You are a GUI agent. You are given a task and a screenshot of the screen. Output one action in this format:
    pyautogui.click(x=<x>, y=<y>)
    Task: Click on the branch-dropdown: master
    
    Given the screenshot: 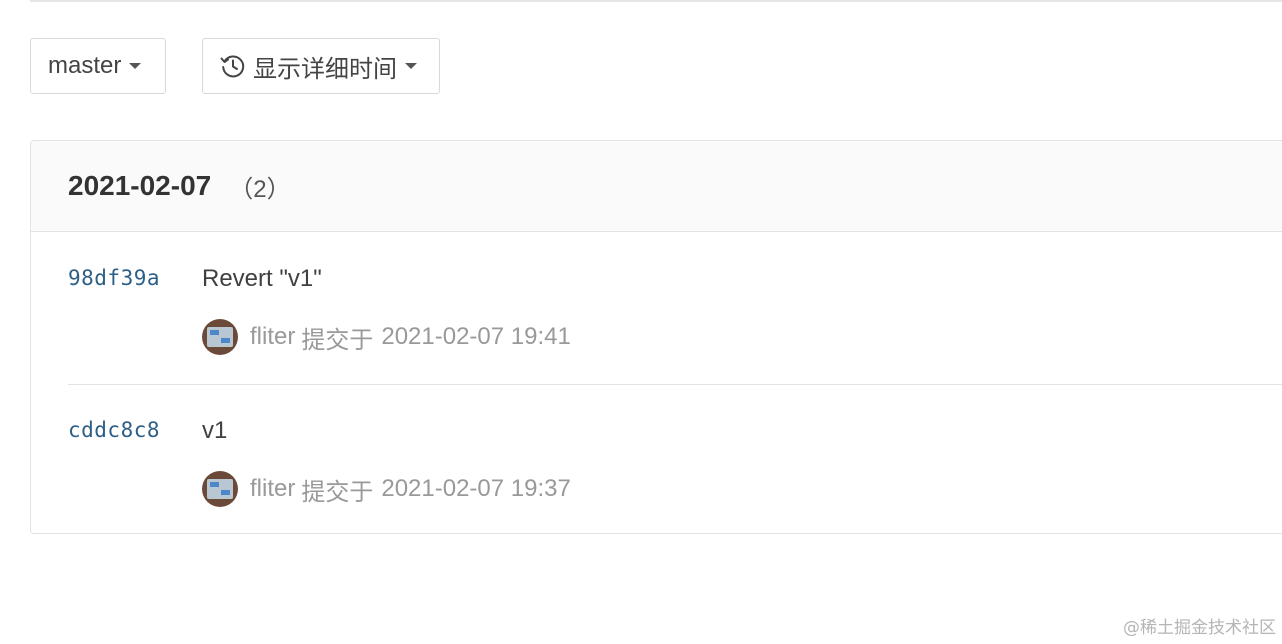 What is the action you would take?
    pyautogui.click(x=98, y=66)
    